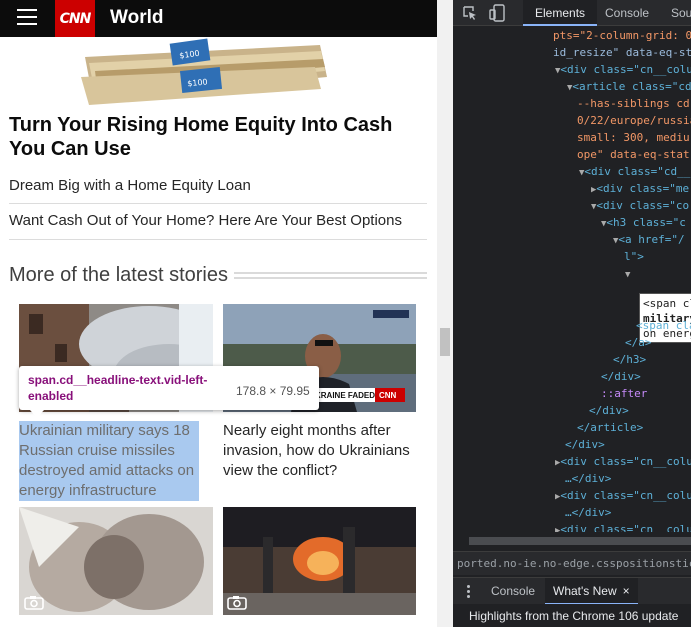 Image resolution: width=691 pixels, height=627 pixels. What do you see at coordinates (638, 342) in the screenshot?
I see `dom-node-line: </a>` at bounding box center [638, 342].